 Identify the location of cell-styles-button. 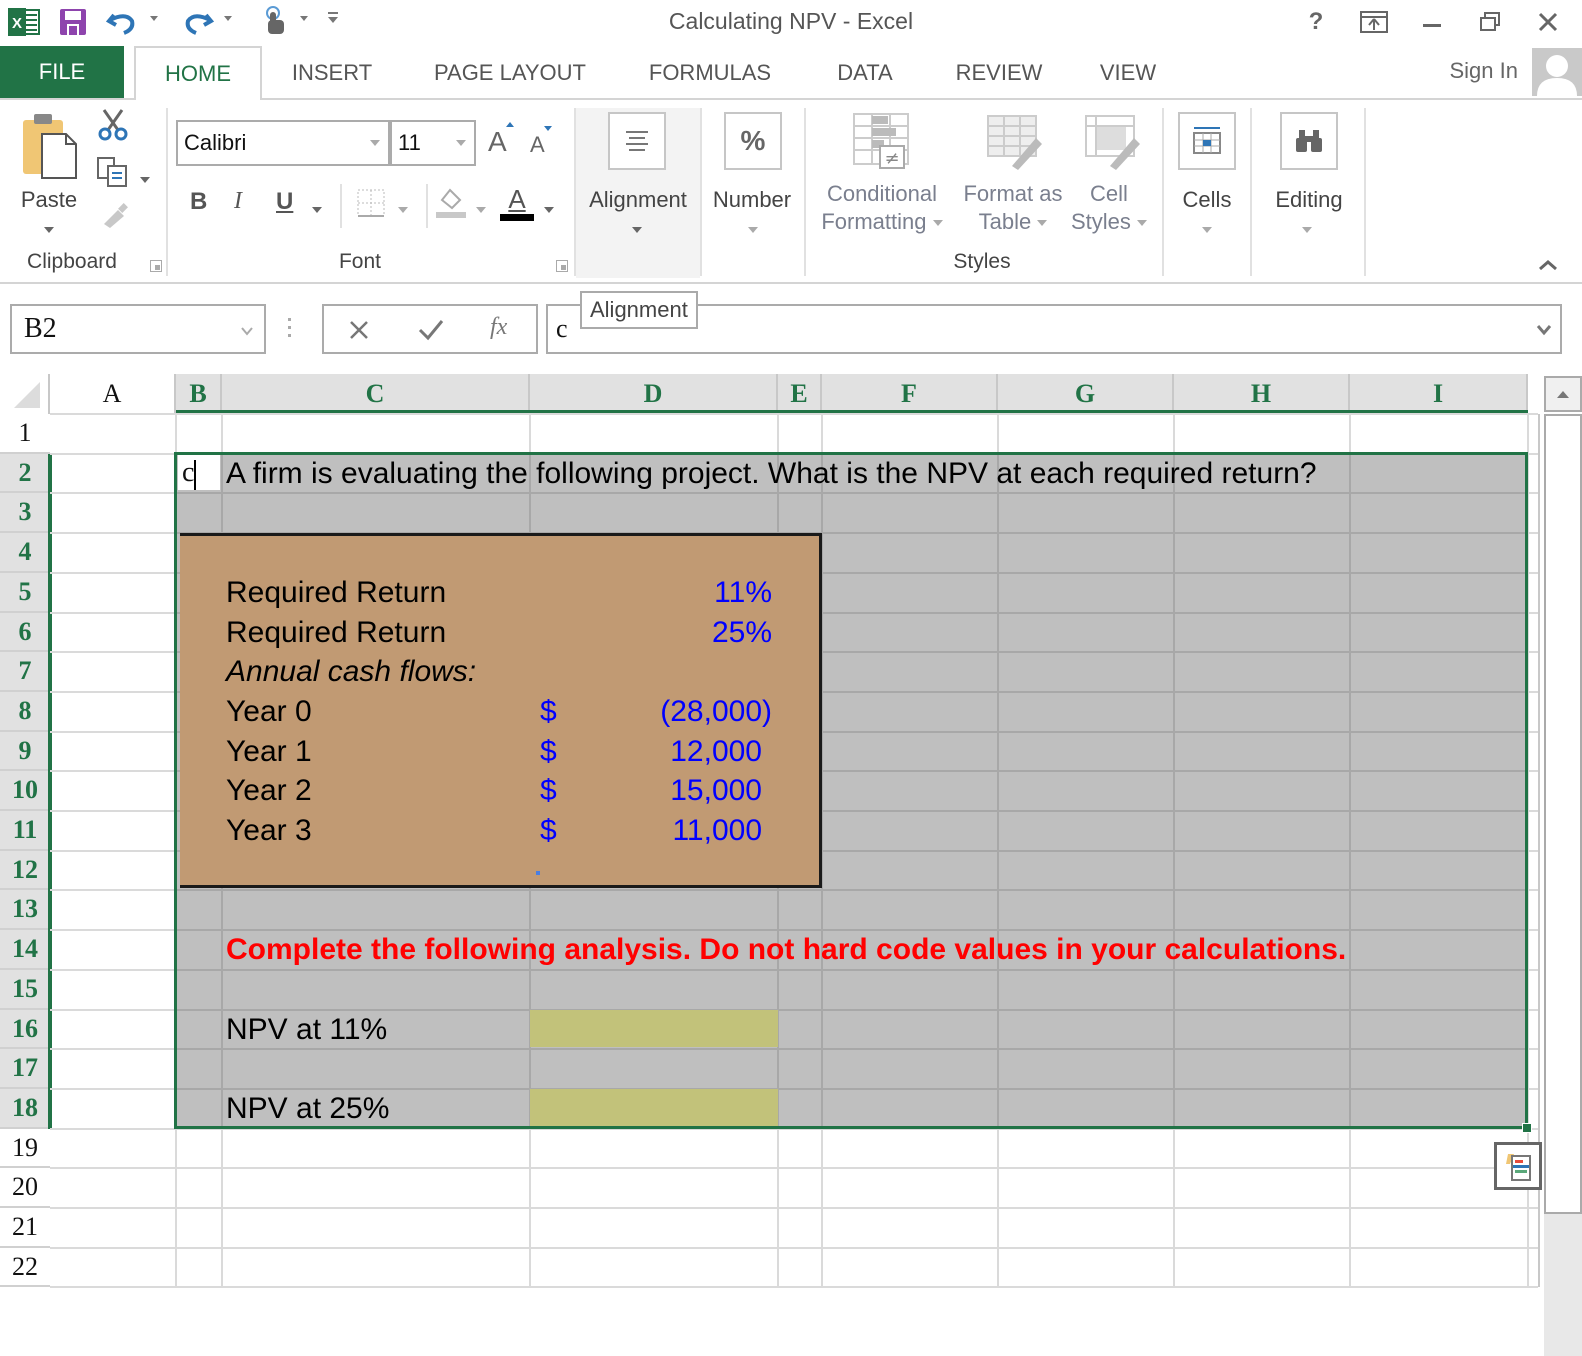
(1113, 142).